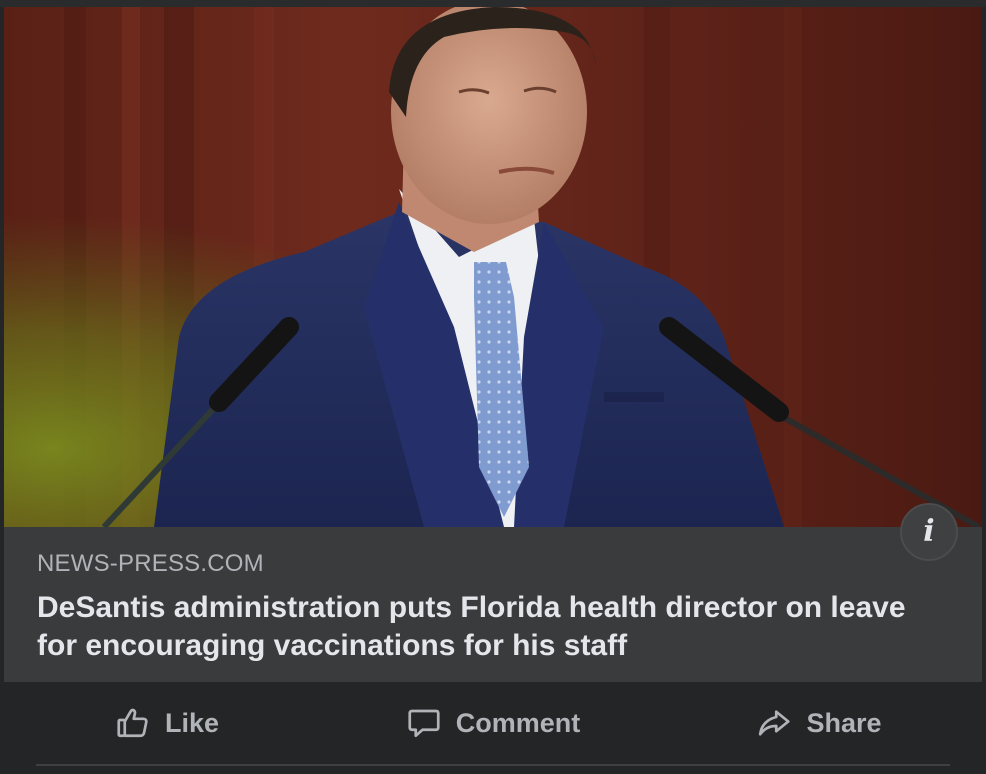 Image resolution: width=986 pixels, height=774 pixels. I want to click on bottom-divider, so click(493, 765).